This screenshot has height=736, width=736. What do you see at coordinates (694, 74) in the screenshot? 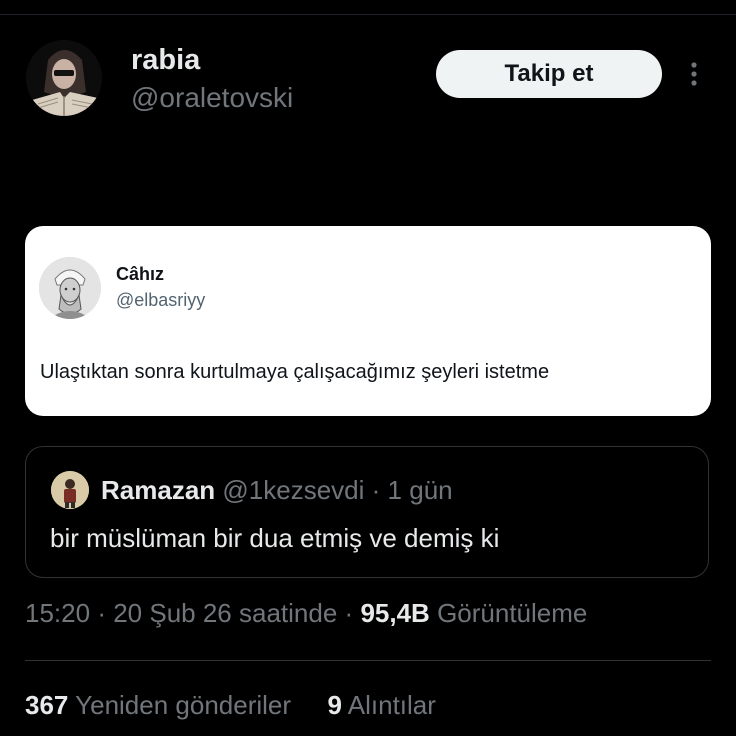
I see `more-vertical-icon` at bounding box center [694, 74].